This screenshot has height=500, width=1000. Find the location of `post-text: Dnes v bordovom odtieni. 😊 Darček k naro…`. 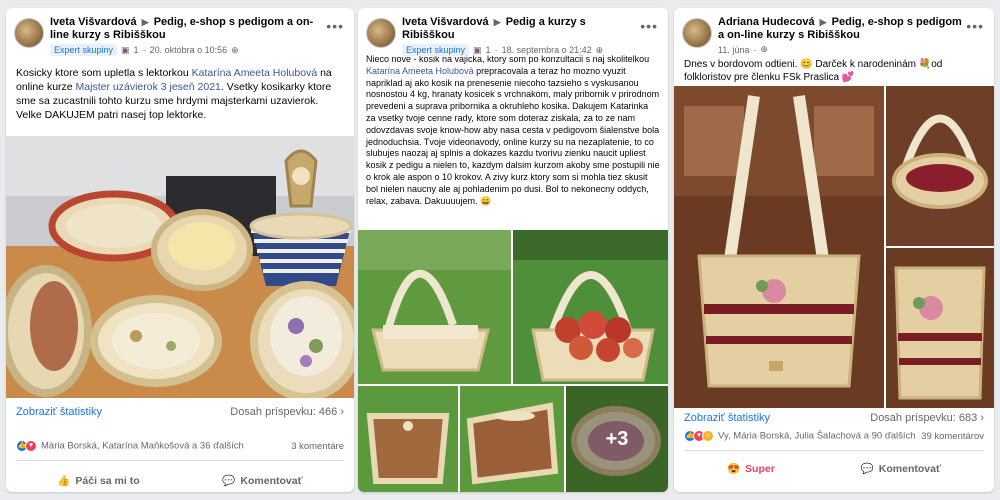

post-text: Dnes v bordovom odtieni. 😊 Darček k naro… is located at coordinates (813, 71).